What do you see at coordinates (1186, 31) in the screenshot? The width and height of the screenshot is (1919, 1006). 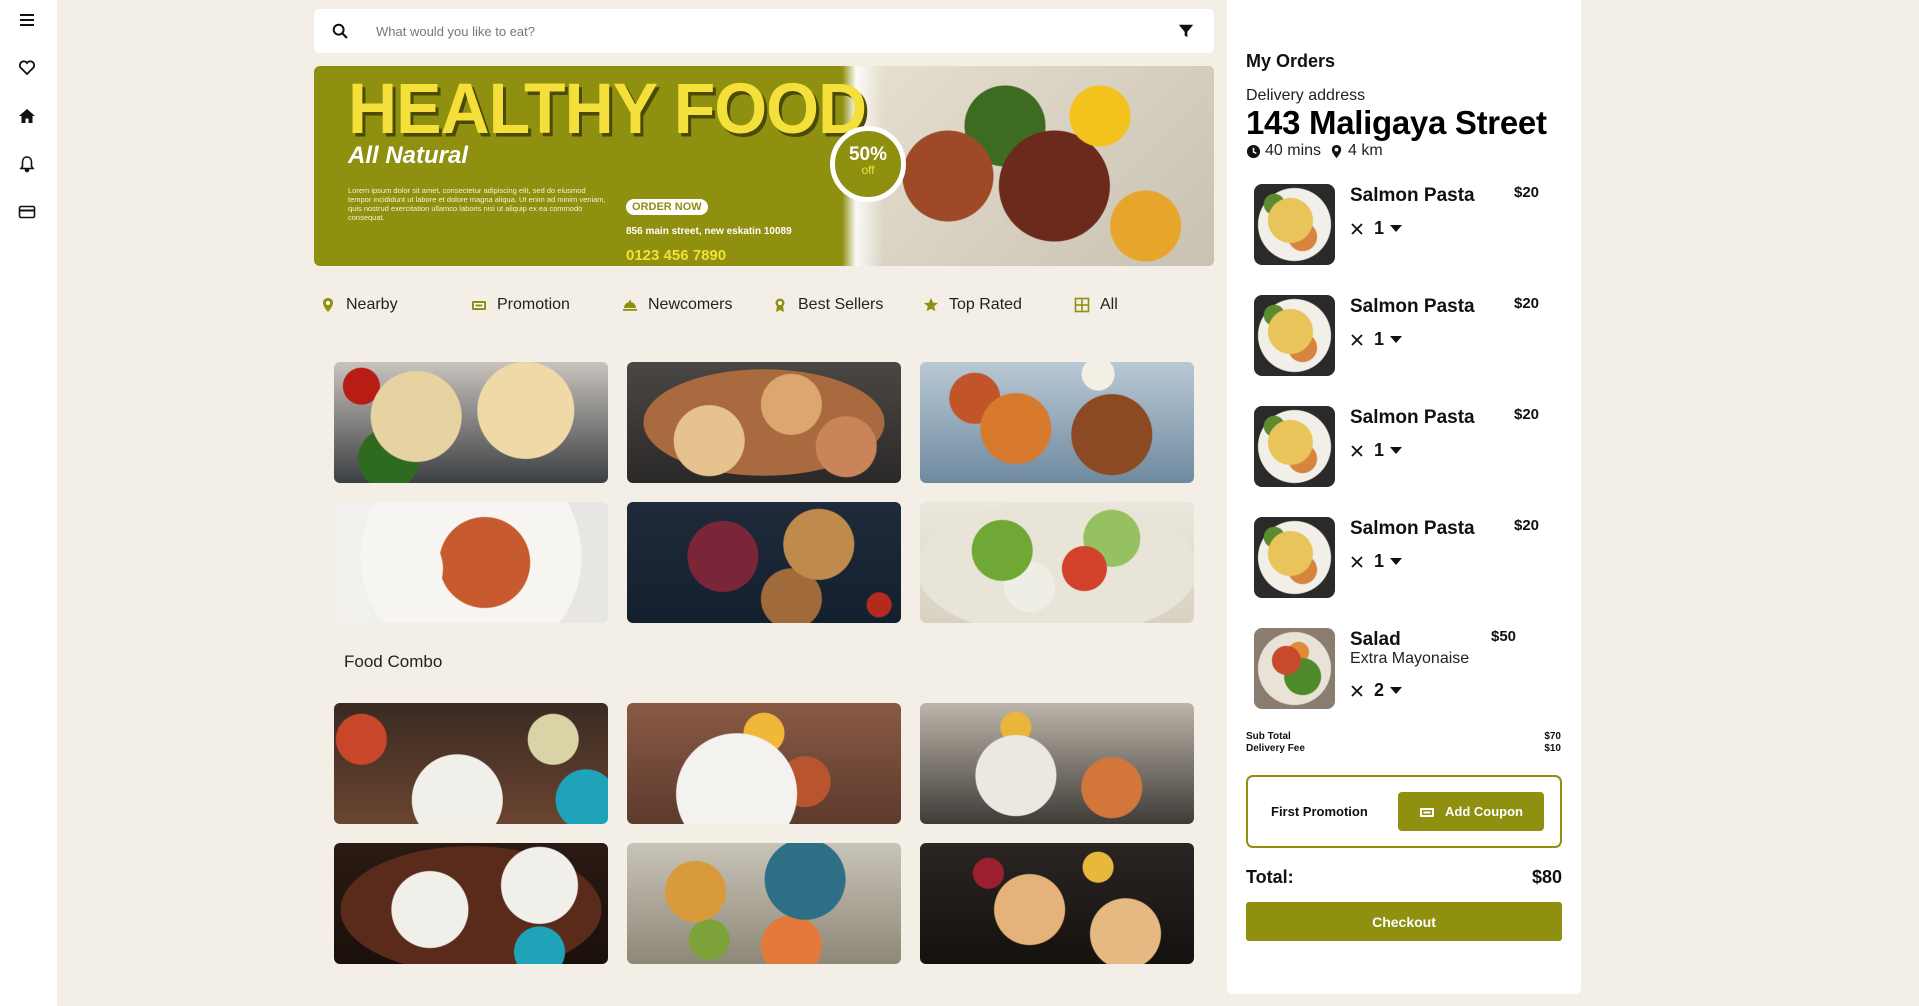 I see `filter-icon` at bounding box center [1186, 31].